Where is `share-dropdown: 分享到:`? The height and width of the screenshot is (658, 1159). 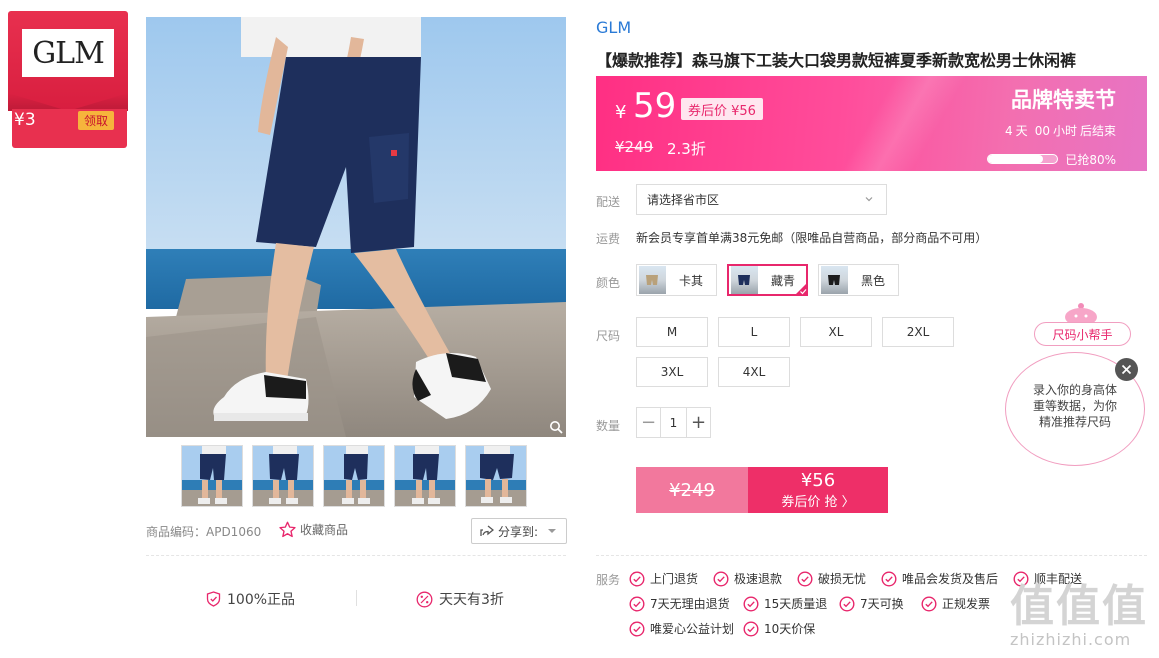
share-dropdown: 分享到: is located at coordinates (519, 531).